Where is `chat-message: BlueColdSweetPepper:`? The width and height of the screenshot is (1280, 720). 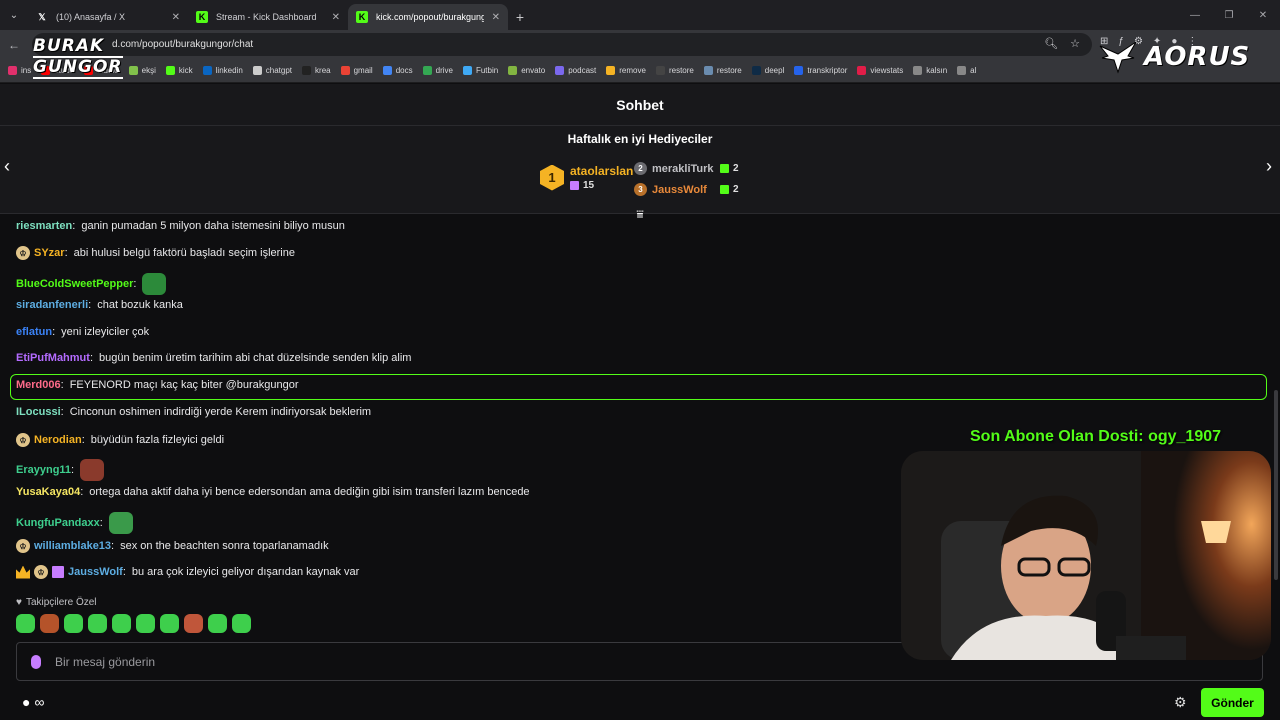
chat-message: BlueColdSweetPepper: is located at coordinates (91, 284).